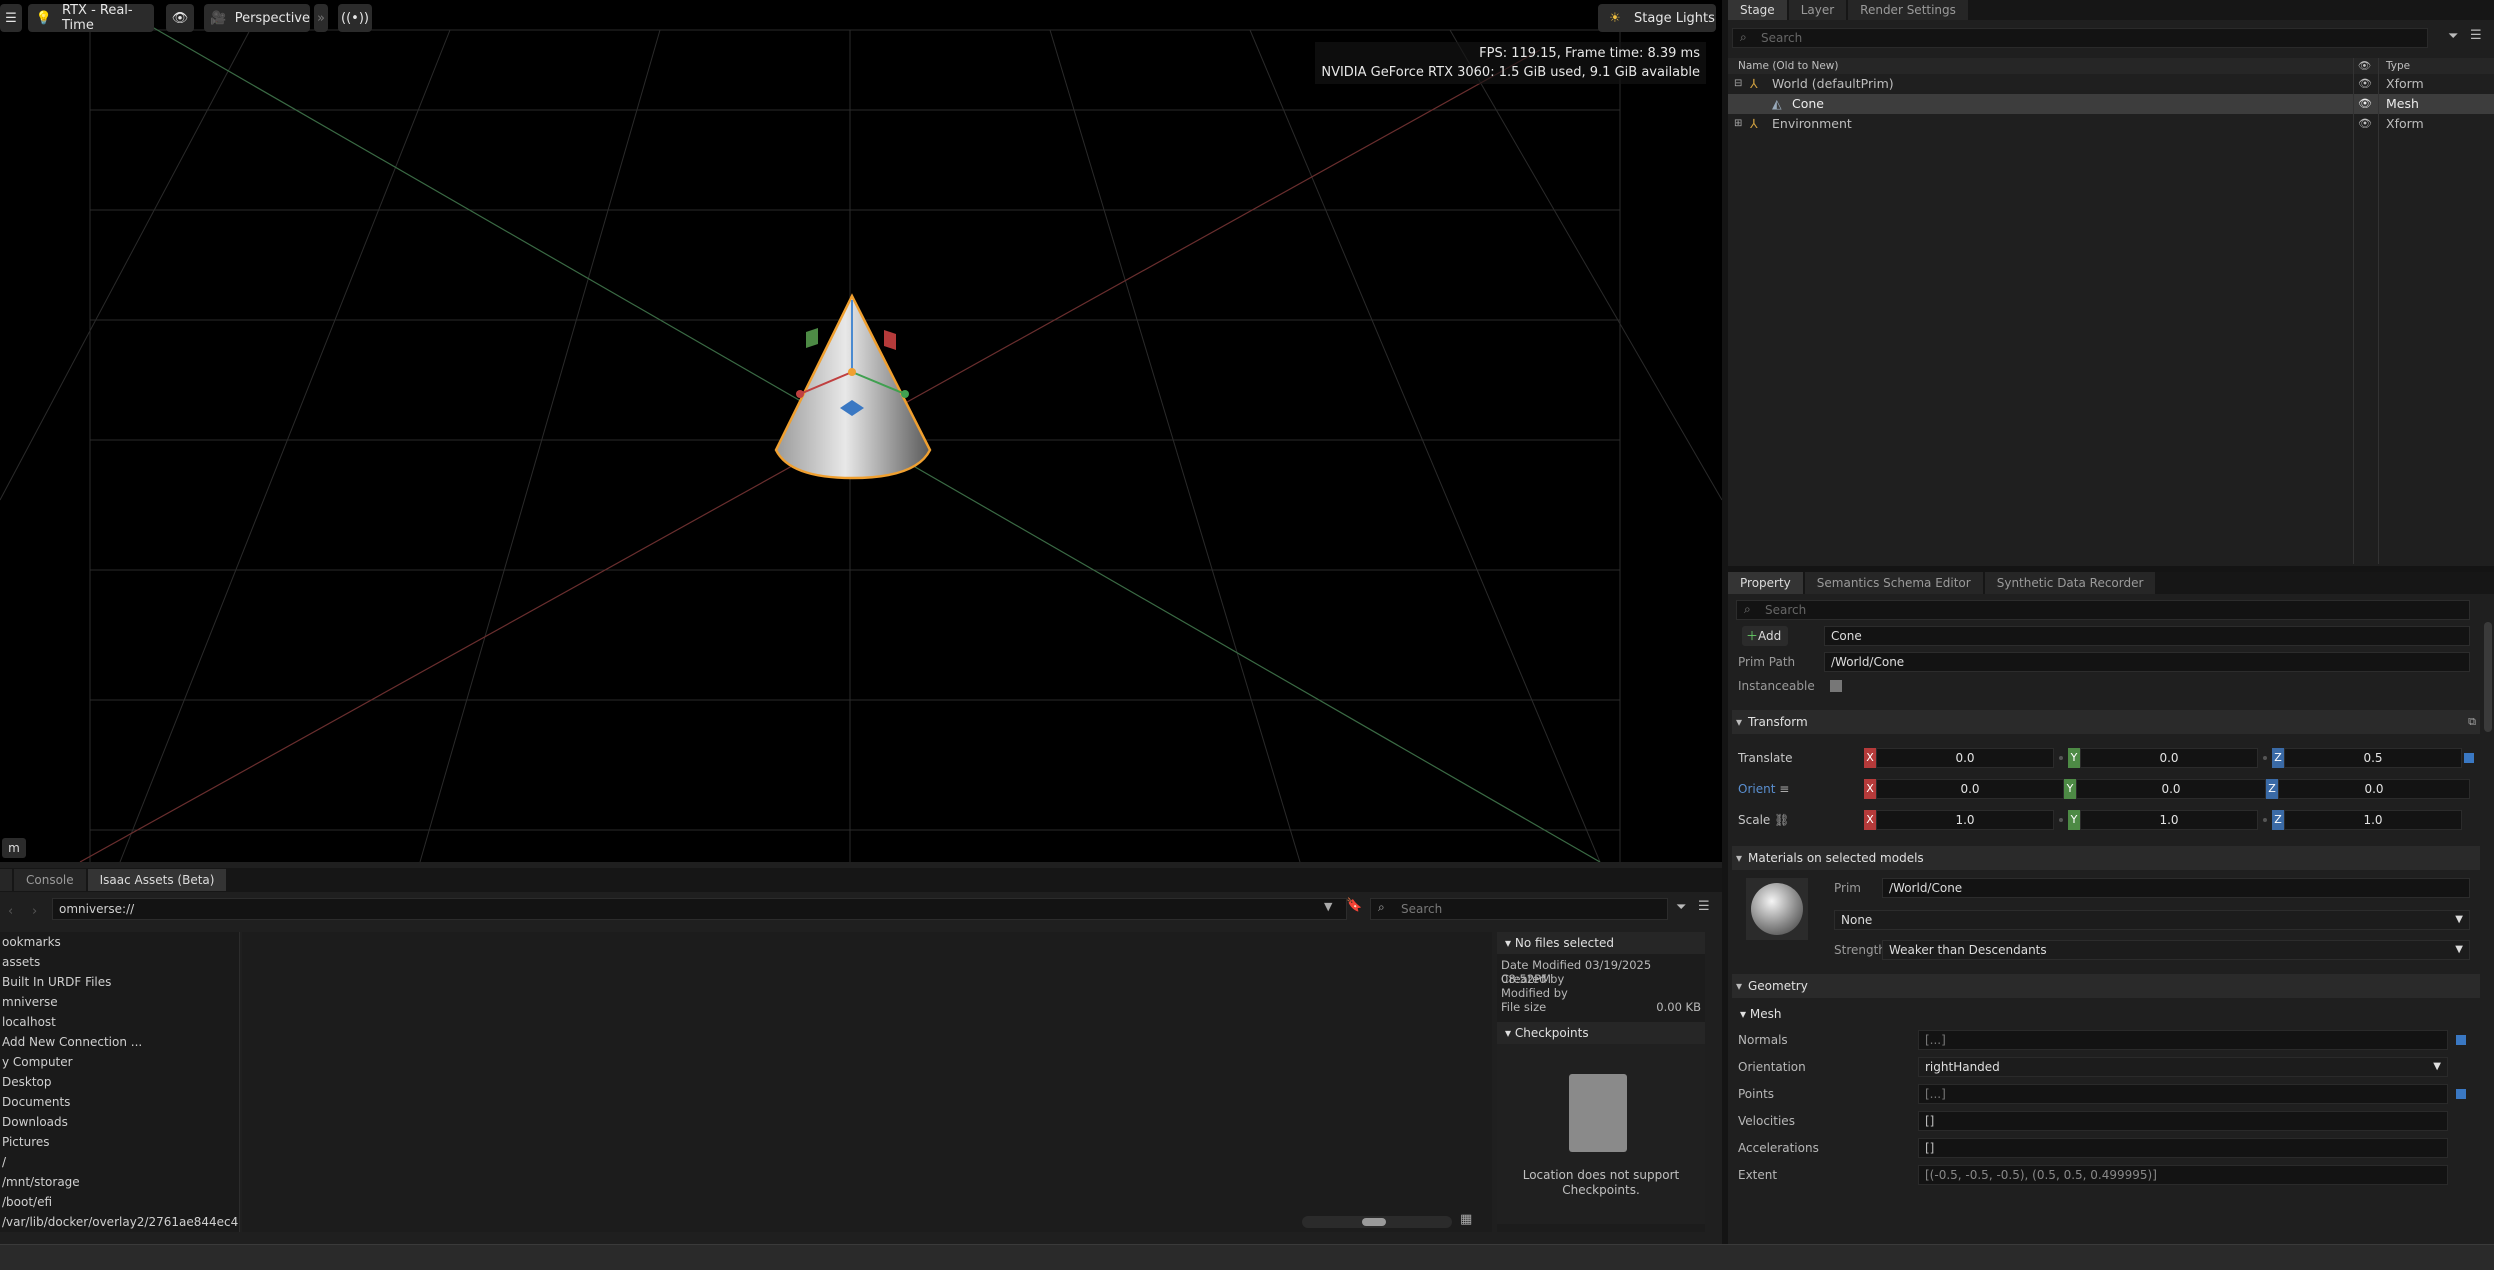 The width and height of the screenshot is (2494, 1270). I want to click on viewport-corner-badge: m, so click(14, 848).